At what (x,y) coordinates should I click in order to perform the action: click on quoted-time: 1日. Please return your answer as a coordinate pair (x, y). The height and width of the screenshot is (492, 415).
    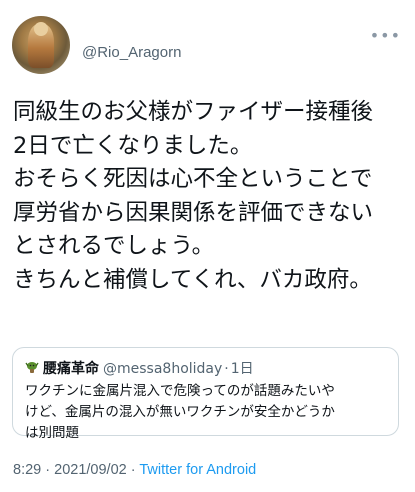
    Looking at the image, I should click on (242, 369).